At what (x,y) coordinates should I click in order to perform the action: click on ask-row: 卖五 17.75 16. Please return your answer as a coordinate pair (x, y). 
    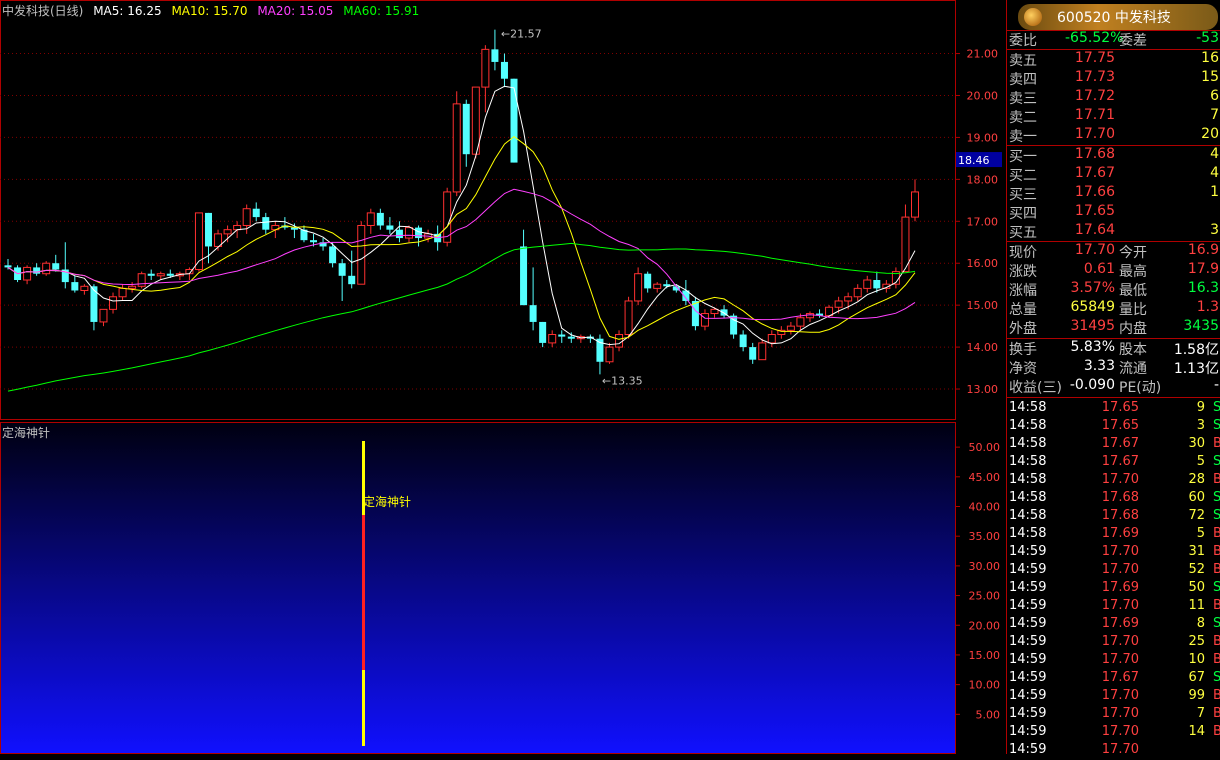
    Looking at the image, I should click on (1113, 59).